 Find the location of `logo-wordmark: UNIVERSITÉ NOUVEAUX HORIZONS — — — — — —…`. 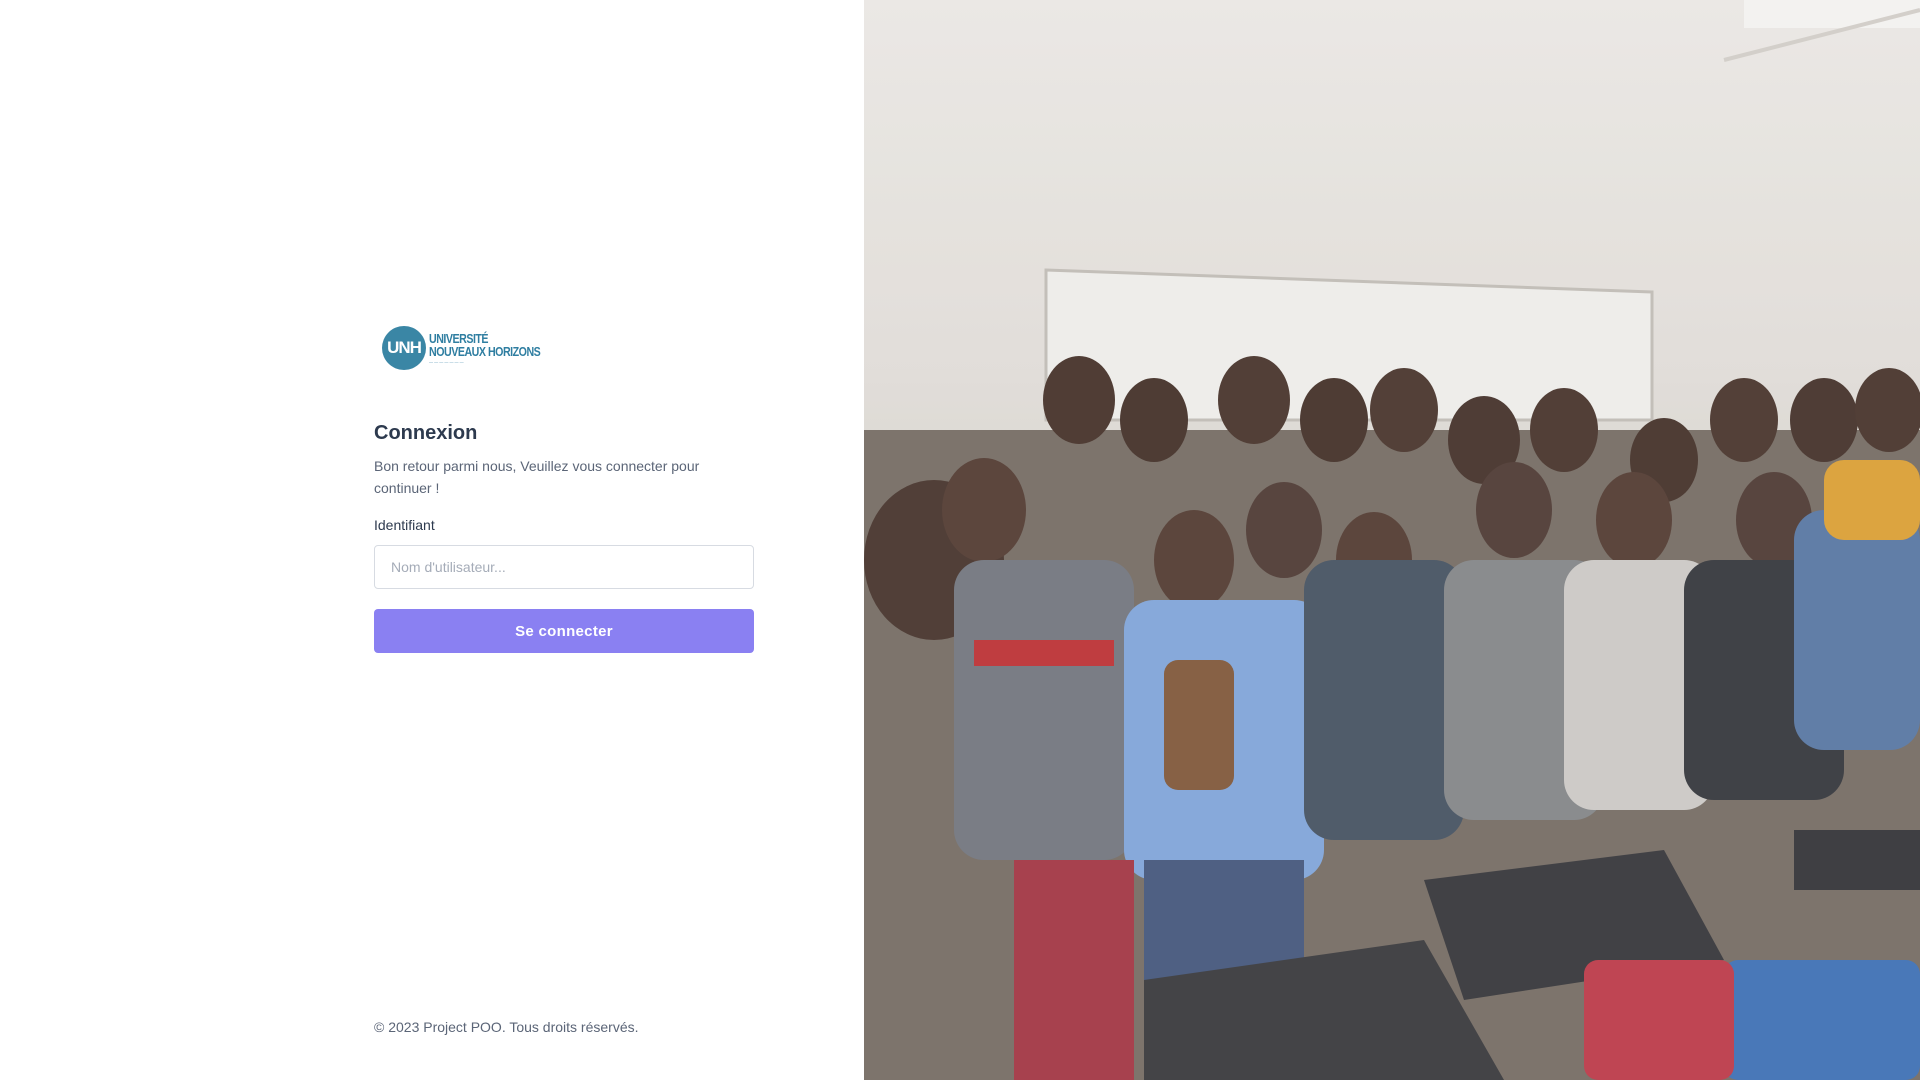

logo-wordmark: UNIVERSITÉ NOUVEAUX HORIZONS — — — — — —… is located at coordinates (497, 348).